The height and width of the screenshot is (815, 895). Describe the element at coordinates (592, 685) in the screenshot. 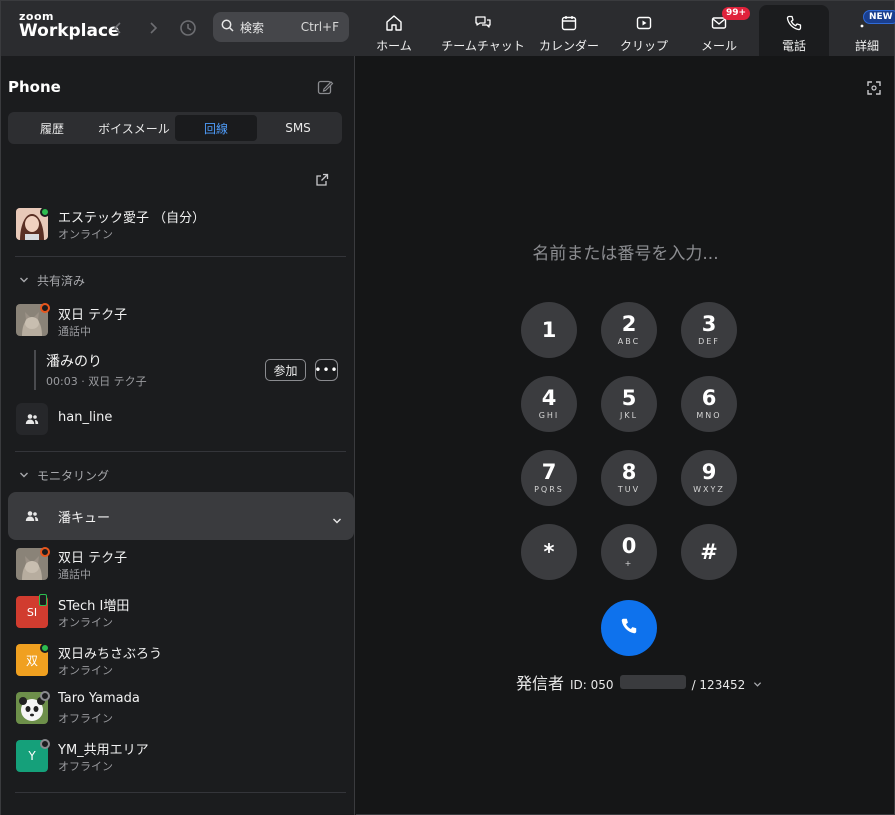

I see `caller-id-prefix: ID: 050` at that location.